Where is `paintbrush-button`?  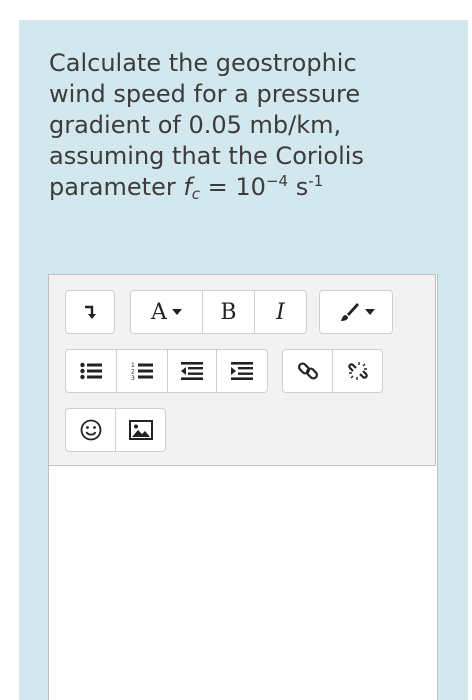
paintbrush-button is located at coordinates (356, 312).